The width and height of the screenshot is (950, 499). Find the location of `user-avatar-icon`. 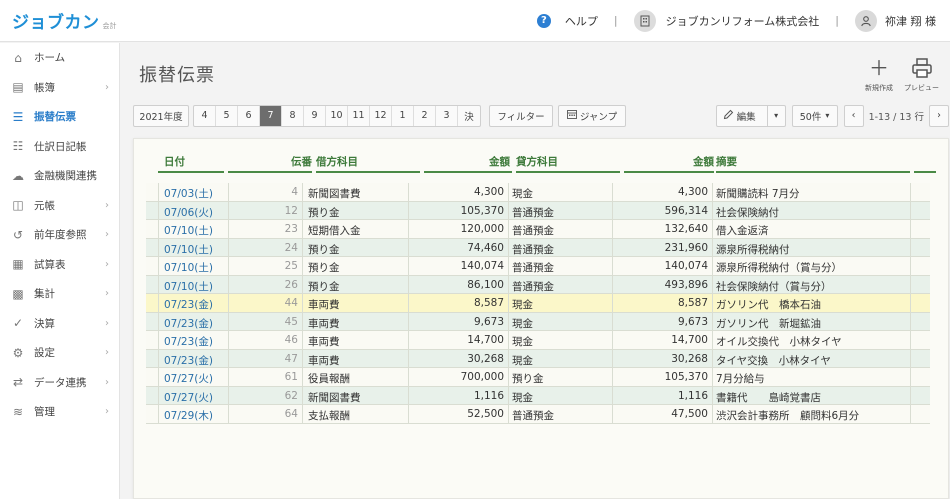

user-avatar-icon is located at coordinates (866, 20).